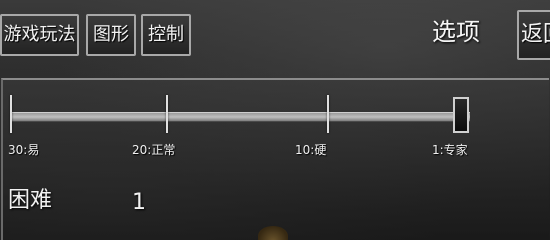  Describe the element at coordinates (30, 200) in the screenshot. I see `difficulty-label: 困难` at that location.